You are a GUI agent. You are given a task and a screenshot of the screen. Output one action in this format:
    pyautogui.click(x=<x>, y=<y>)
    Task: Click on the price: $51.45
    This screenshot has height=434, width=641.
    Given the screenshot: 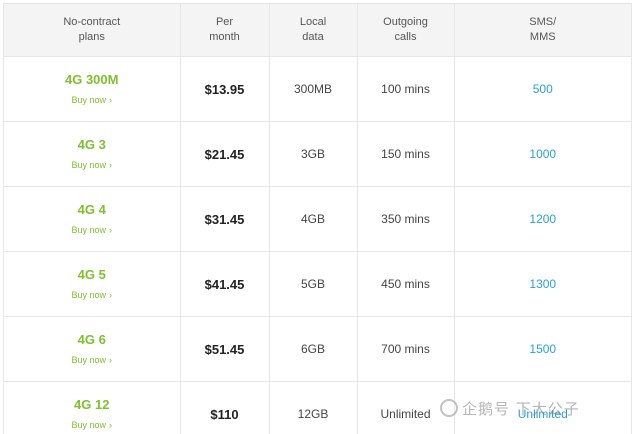 What is the action you would take?
    pyautogui.click(x=224, y=349)
    